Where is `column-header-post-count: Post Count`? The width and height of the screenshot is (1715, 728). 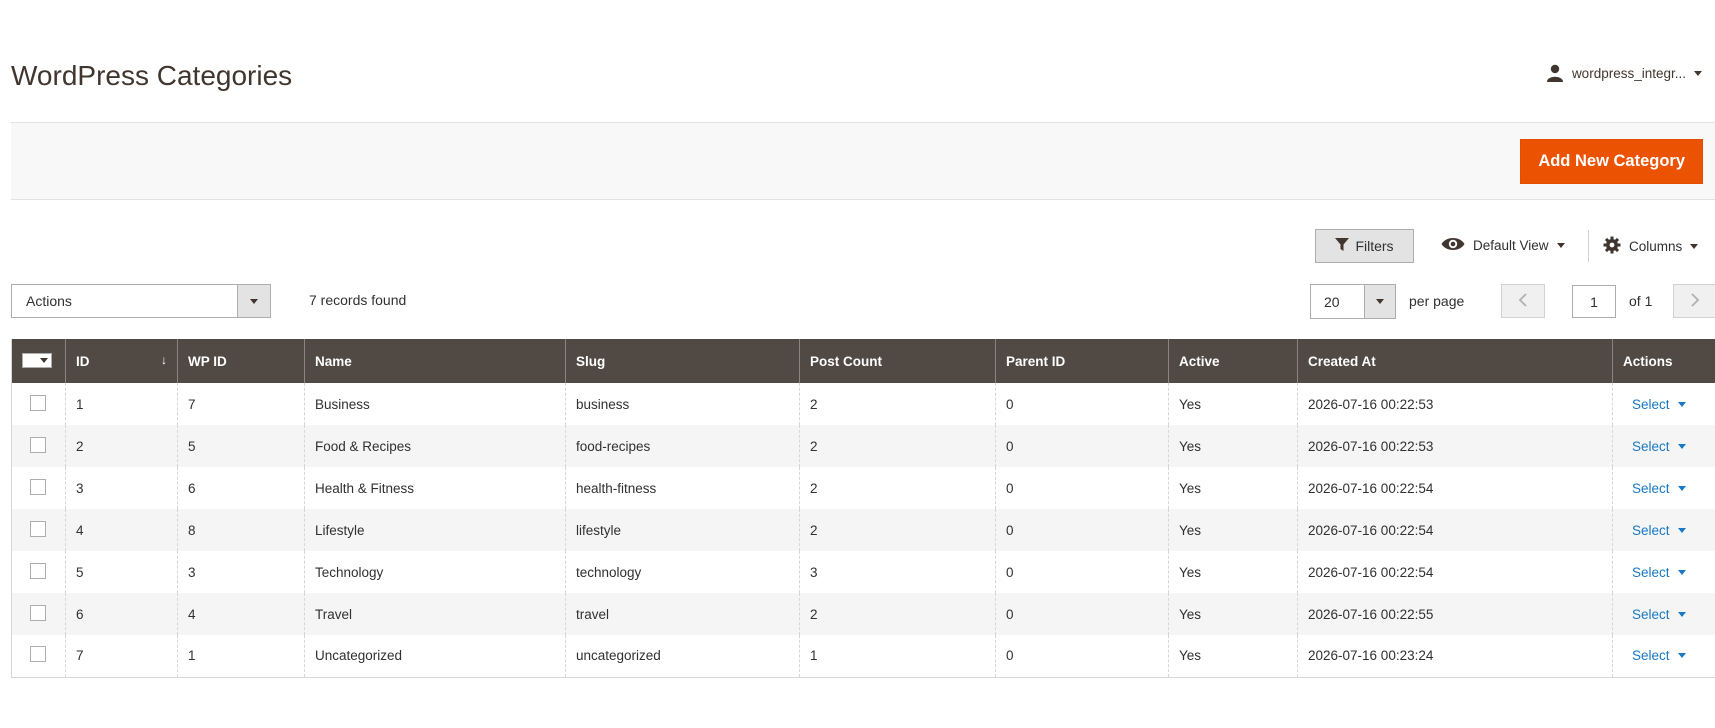 column-header-post-count: Post Count is located at coordinates (897, 361).